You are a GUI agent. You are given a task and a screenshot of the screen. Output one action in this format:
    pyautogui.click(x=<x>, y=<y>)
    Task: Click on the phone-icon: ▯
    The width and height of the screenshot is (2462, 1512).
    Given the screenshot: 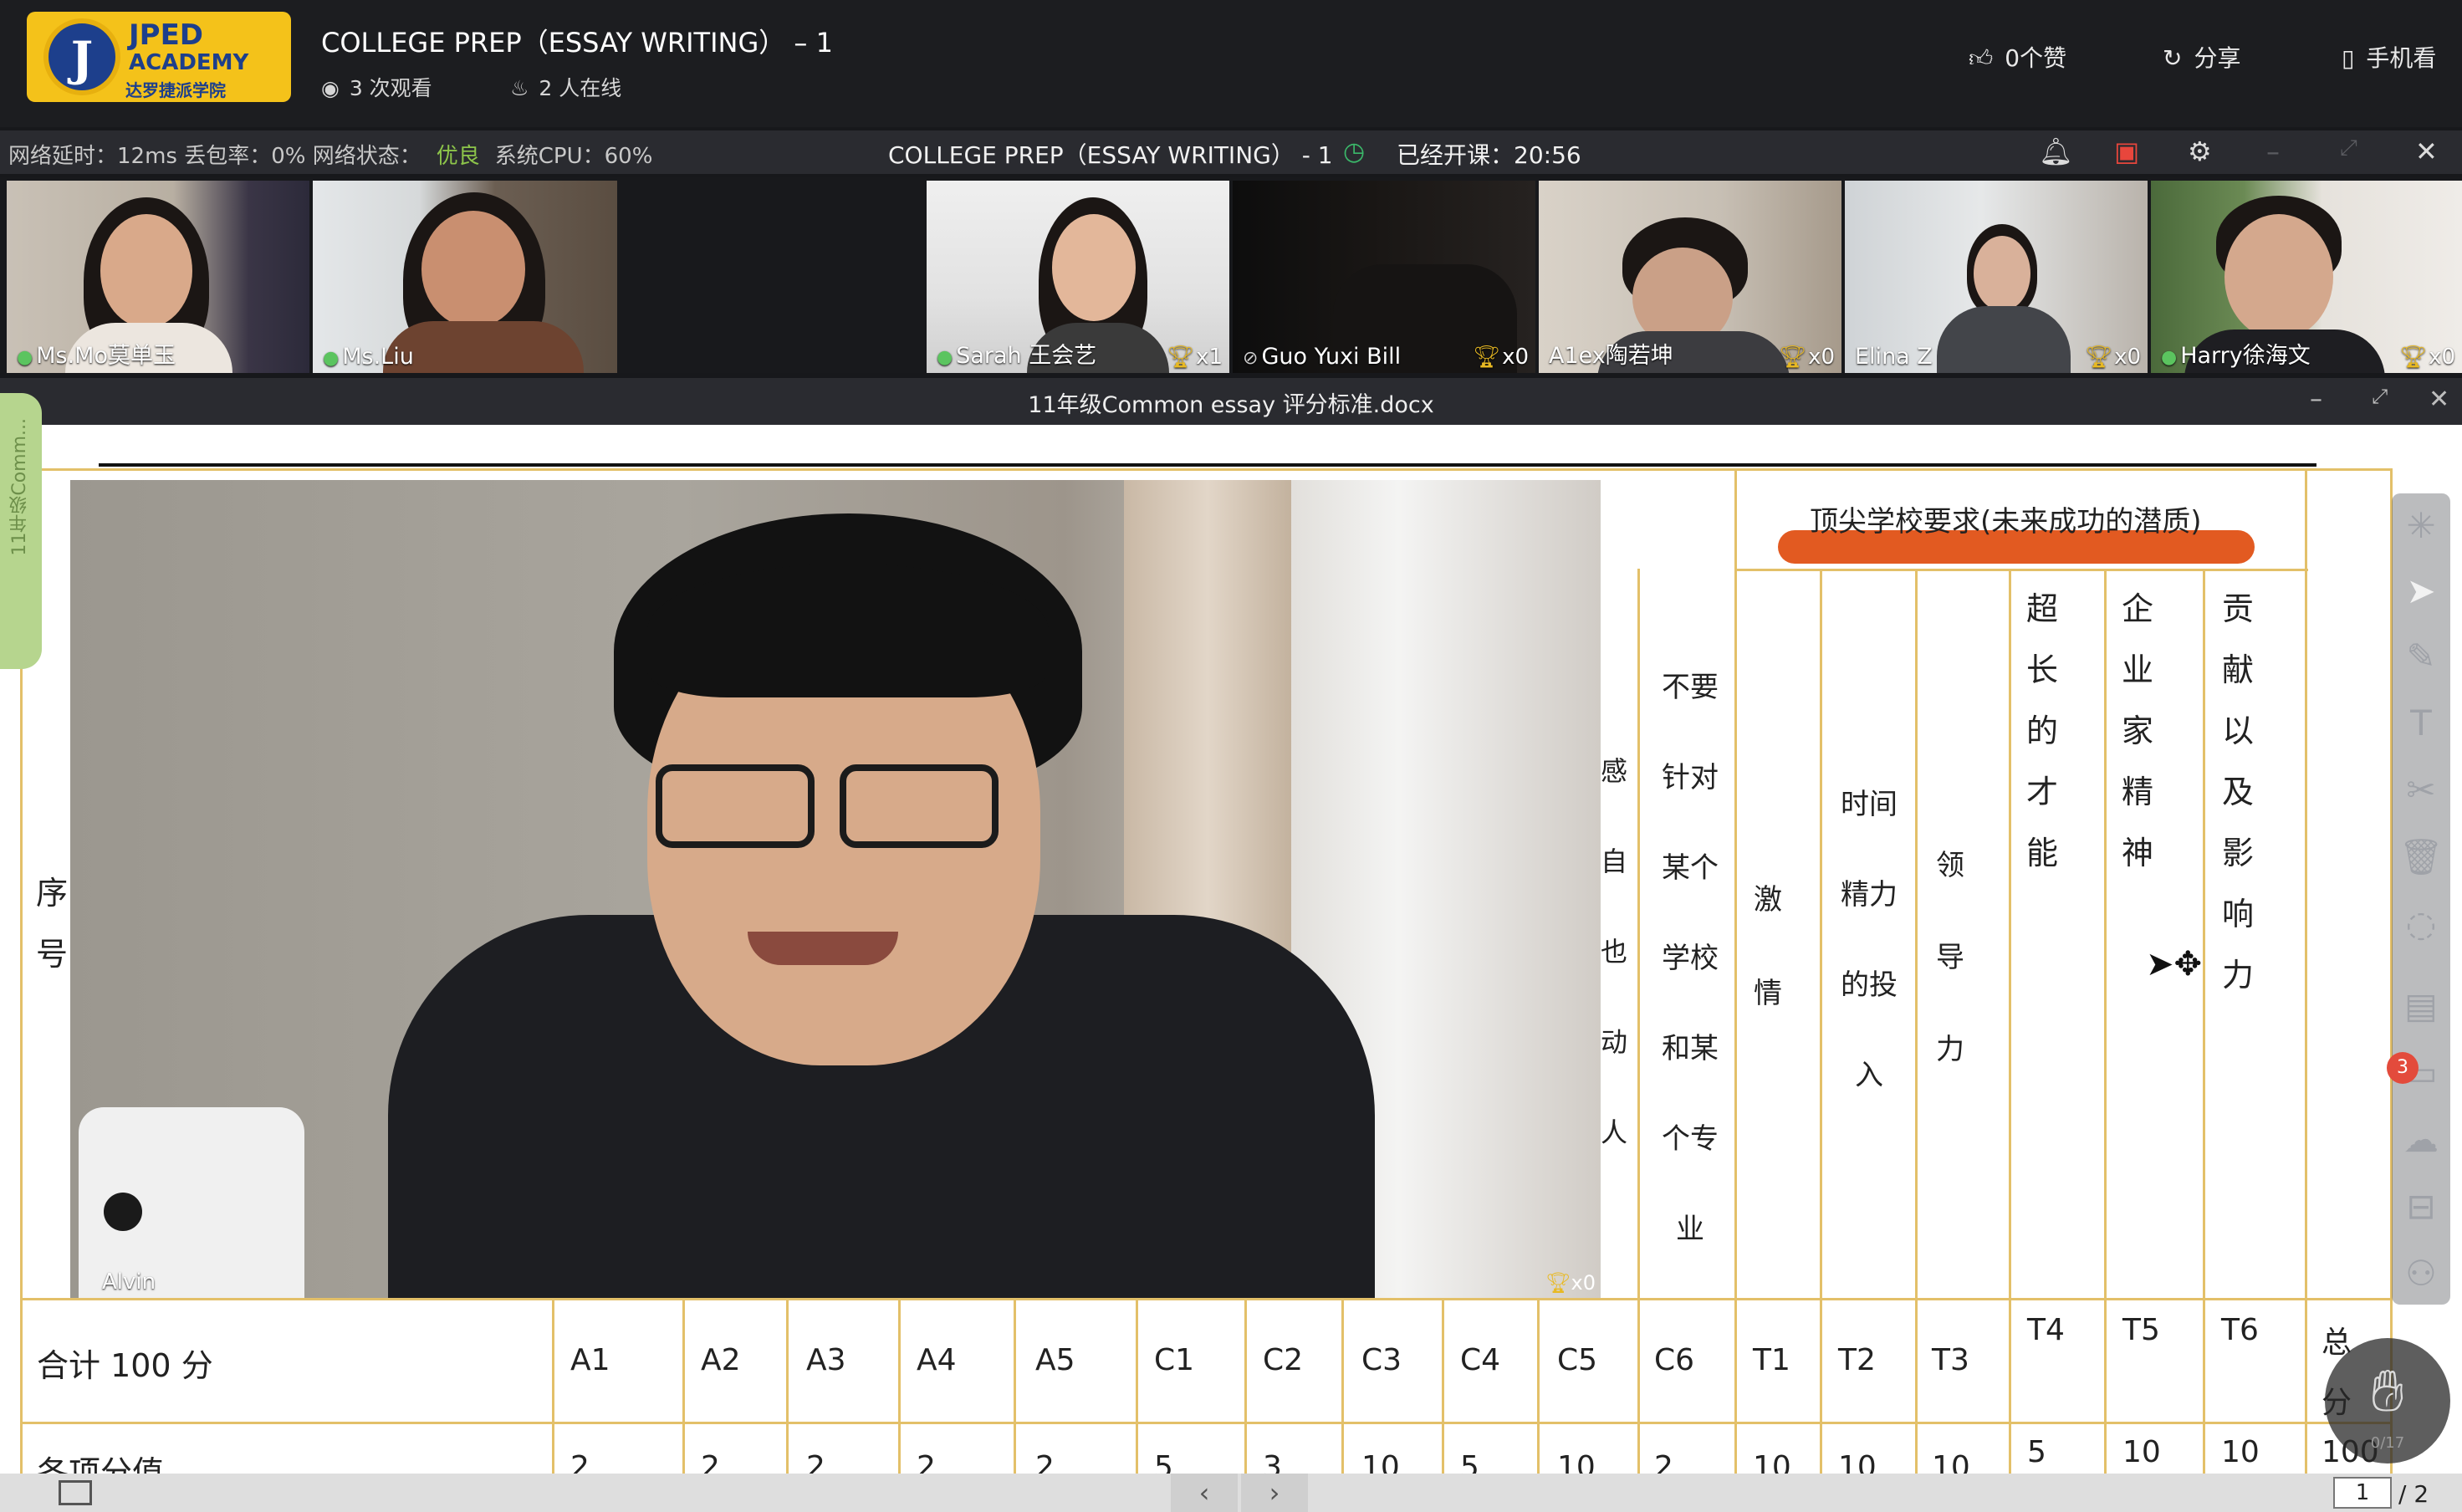 What is the action you would take?
    pyautogui.click(x=2348, y=58)
    